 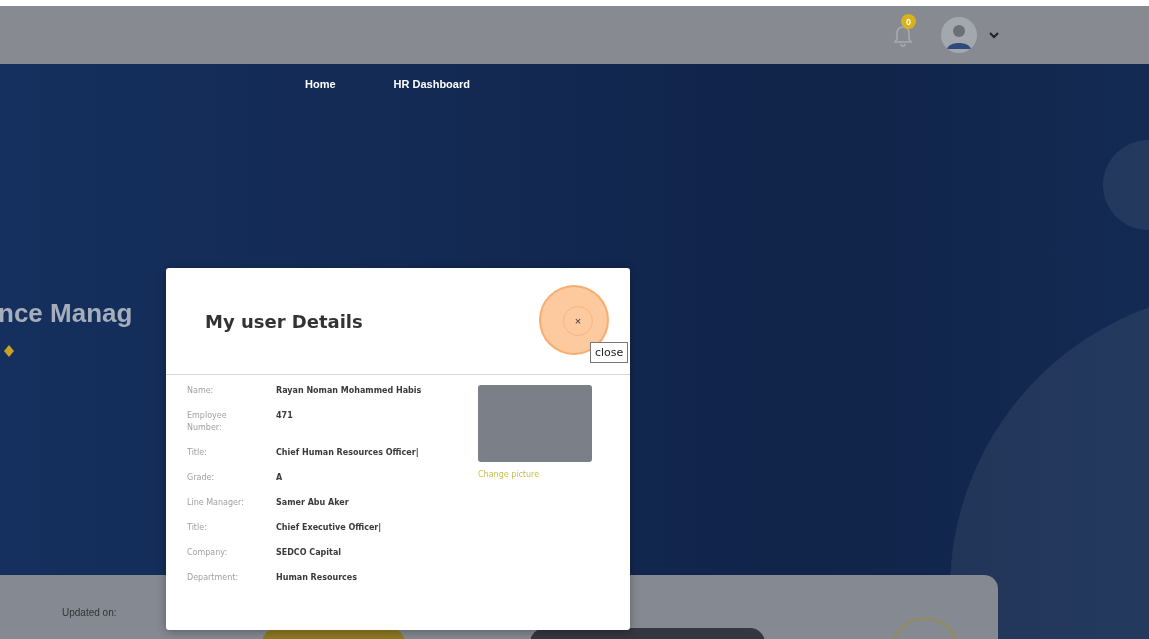 What do you see at coordinates (320, 93) in the screenshot?
I see `nav-link: Home` at bounding box center [320, 93].